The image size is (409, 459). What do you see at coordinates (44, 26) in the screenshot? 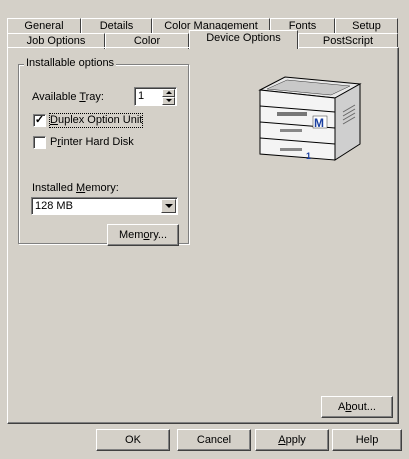
I see `tab-general: General` at bounding box center [44, 26].